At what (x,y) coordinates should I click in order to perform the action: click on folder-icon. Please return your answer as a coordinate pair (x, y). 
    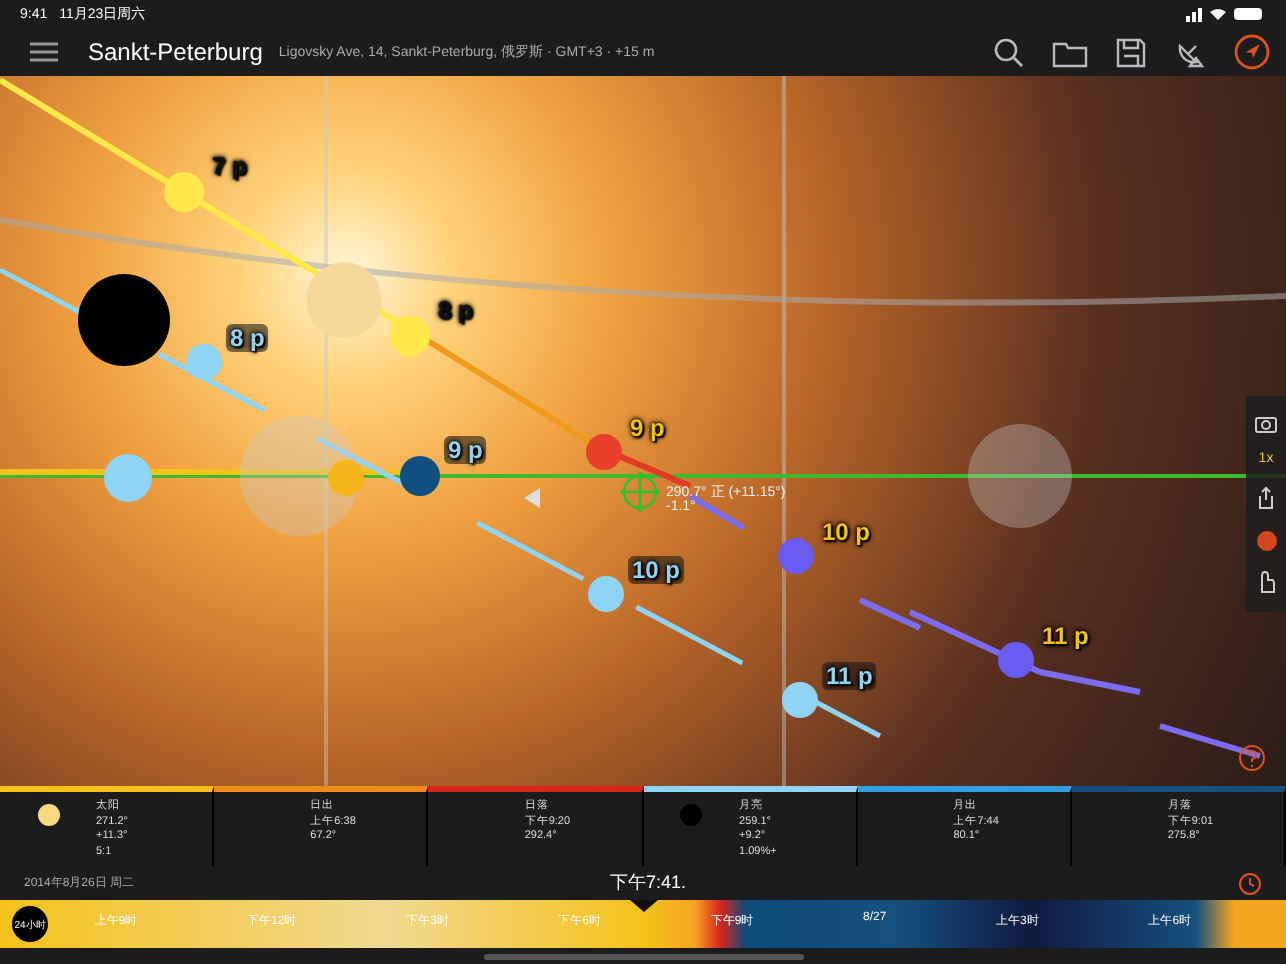
    Looking at the image, I should click on (1070, 52).